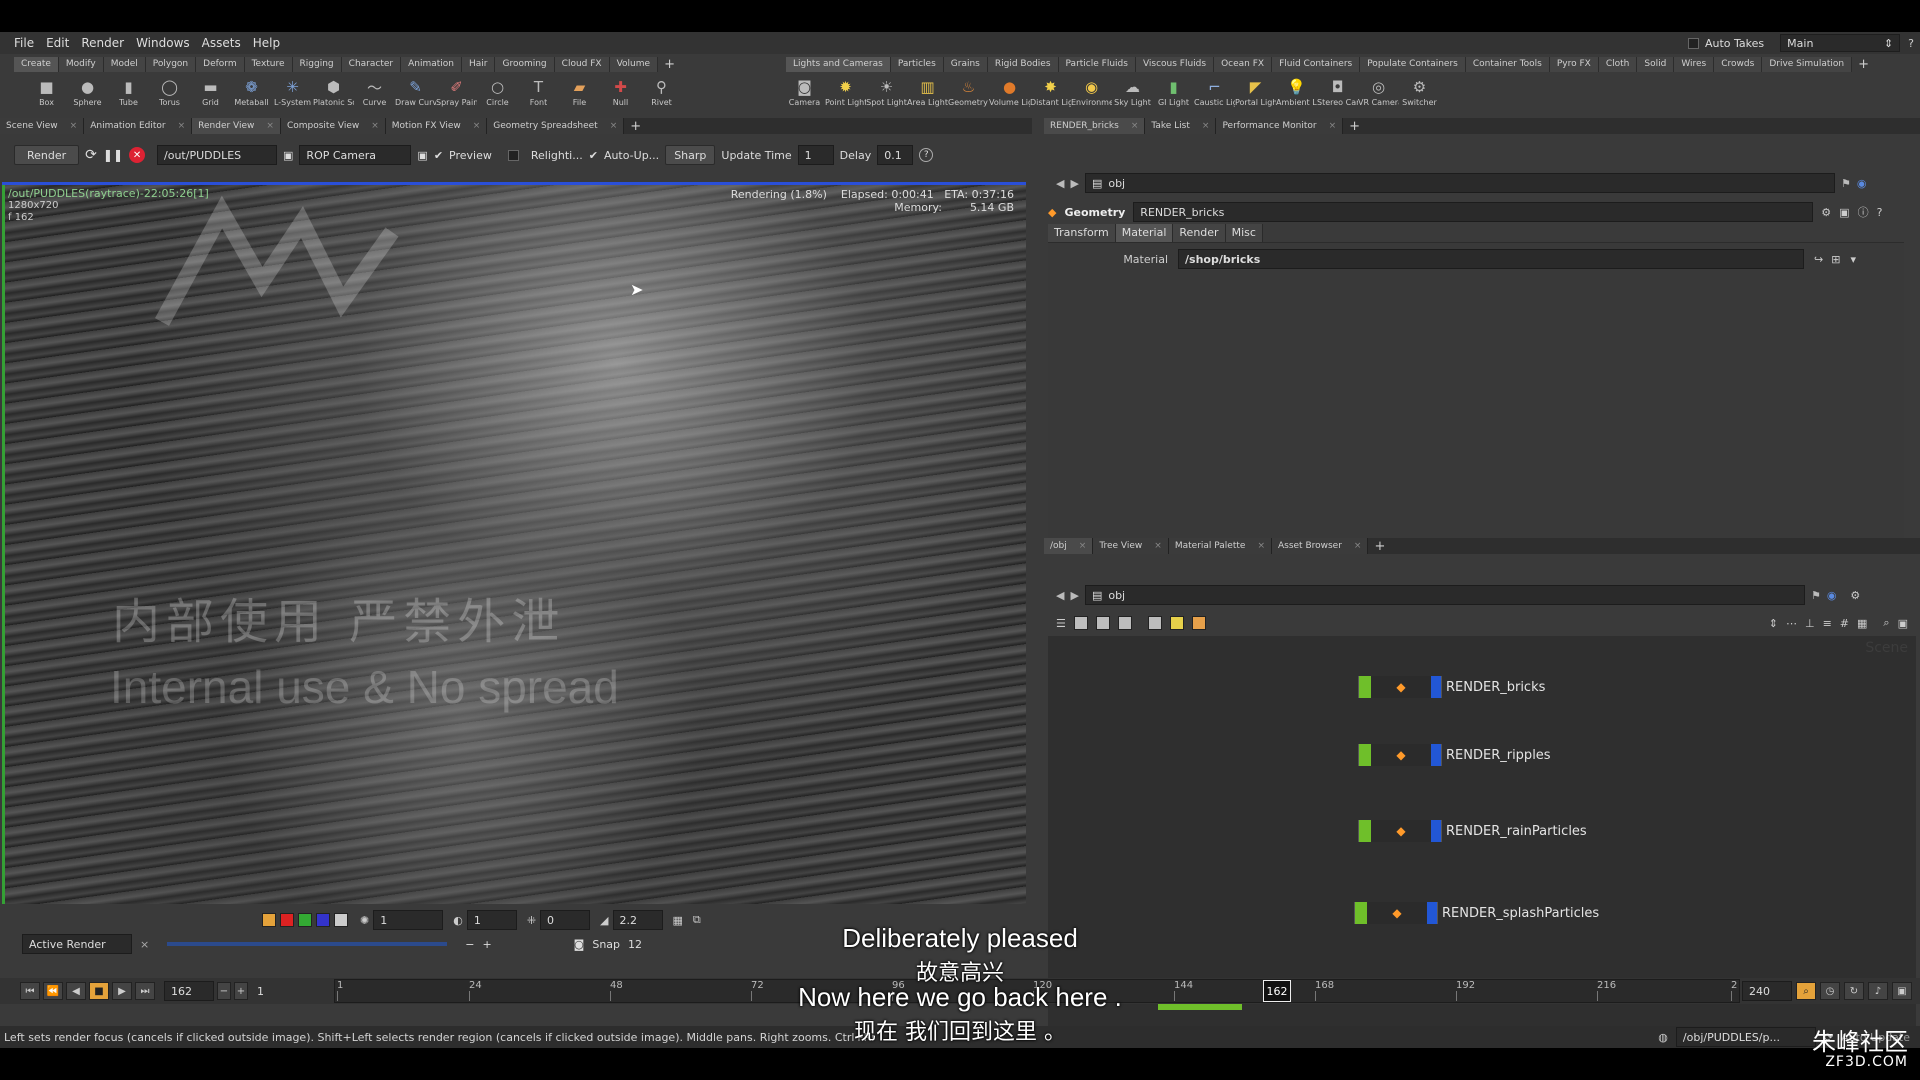  I want to click on thumbnail-icon, so click(1102, 623).